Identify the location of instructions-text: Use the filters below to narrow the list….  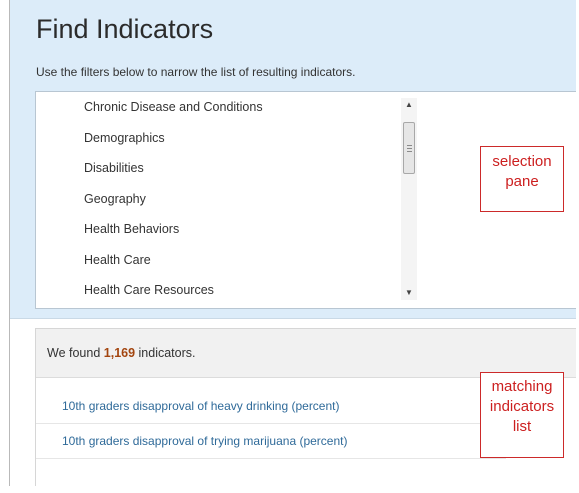
(196, 72).